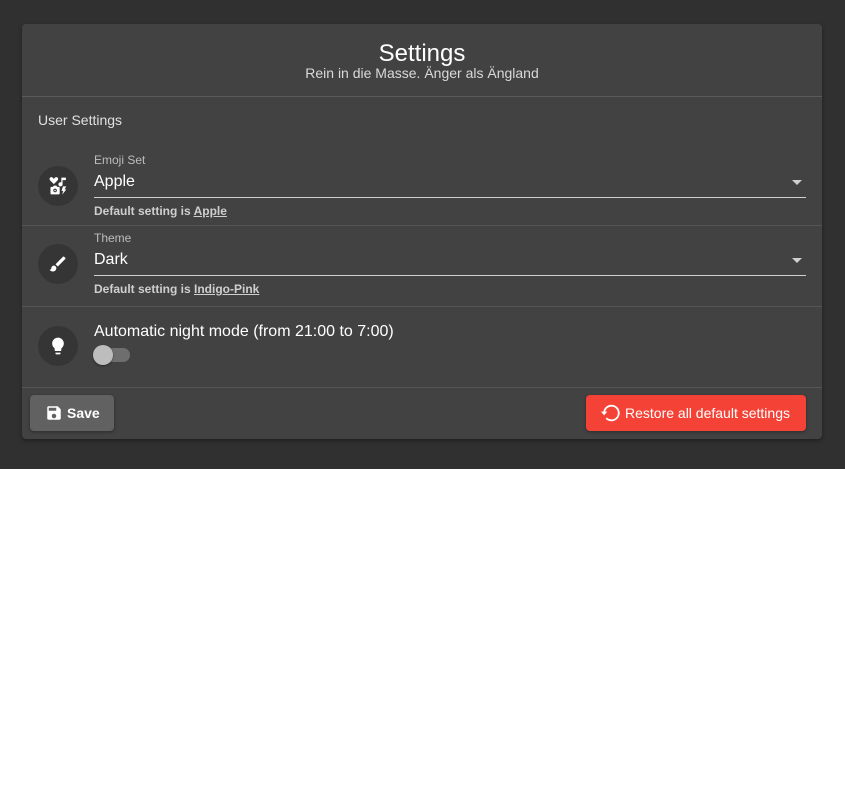 The image size is (845, 787). Describe the element at coordinates (114, 181) in the screenshot. I see `emoji-set-value: Apple` at that location.